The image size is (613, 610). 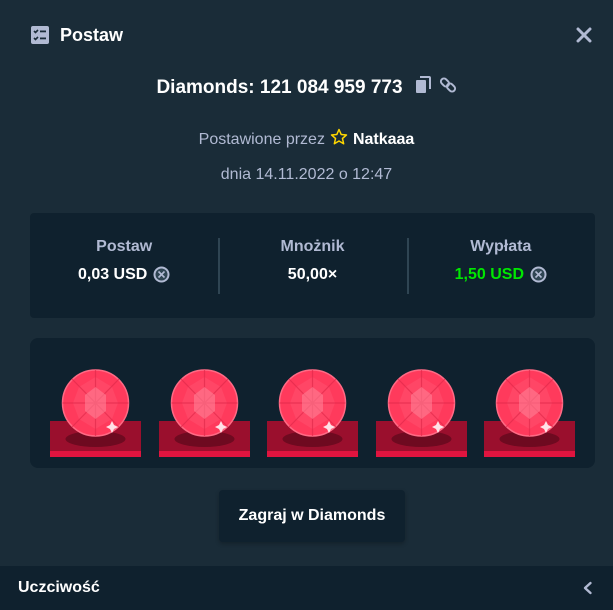 What do you see at coordinates (501, 246) in the screenshot?
I see `stat-payout-label: Wypłata` at bounding box center [501, 246].